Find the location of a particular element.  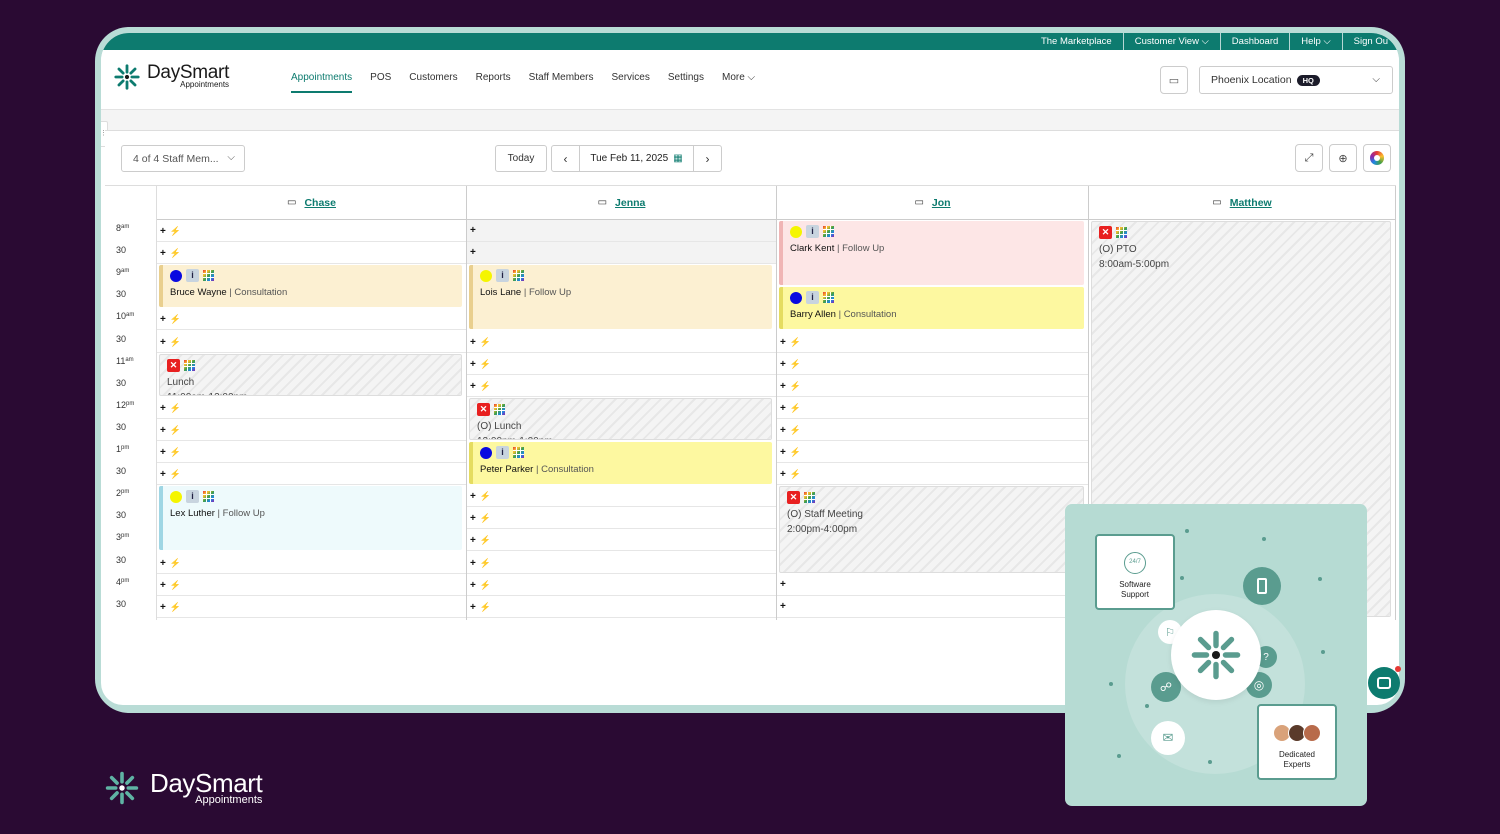

nav-customers: Customers is located at coordinates (433, 82).